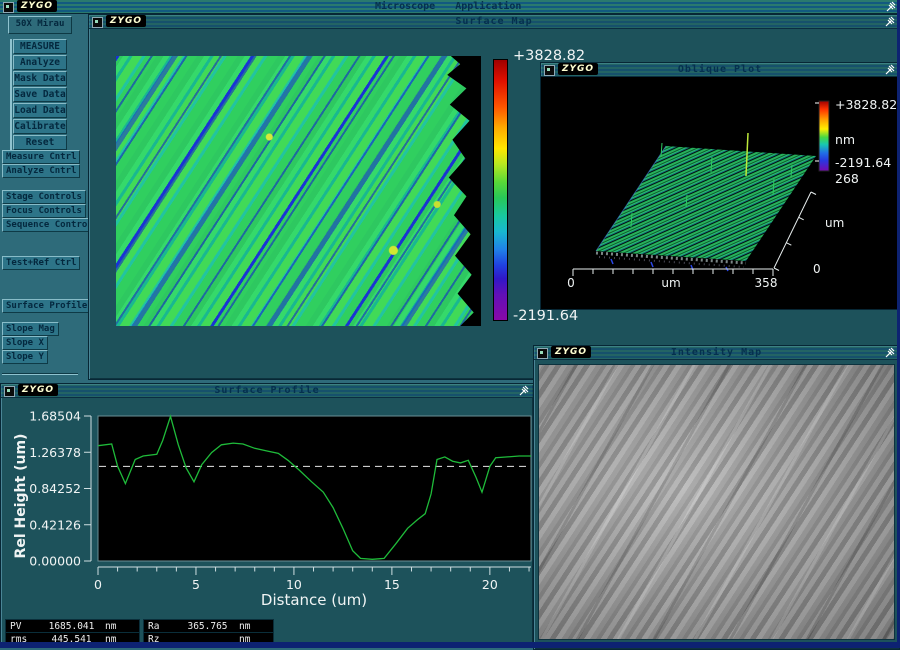  Describe the element at coordinates (196, 584) in the screenshot. I see `svg-text: 5` at that location.